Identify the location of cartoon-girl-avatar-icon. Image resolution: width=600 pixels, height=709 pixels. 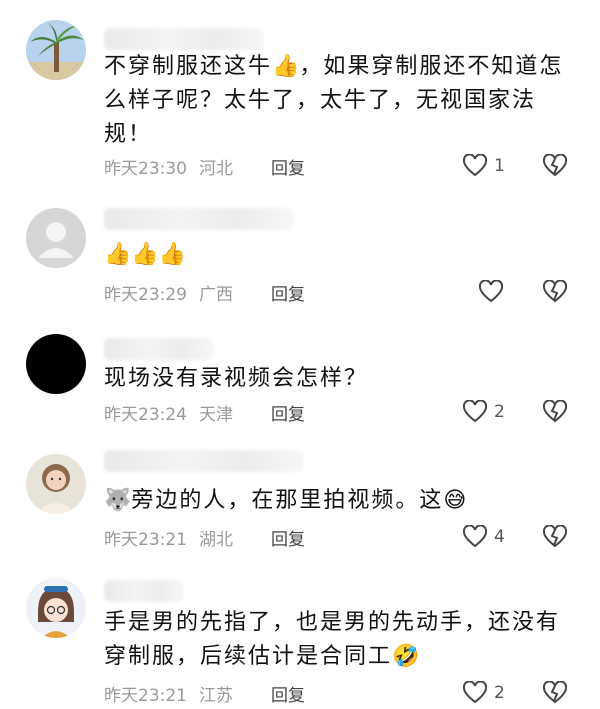
(56, 608).